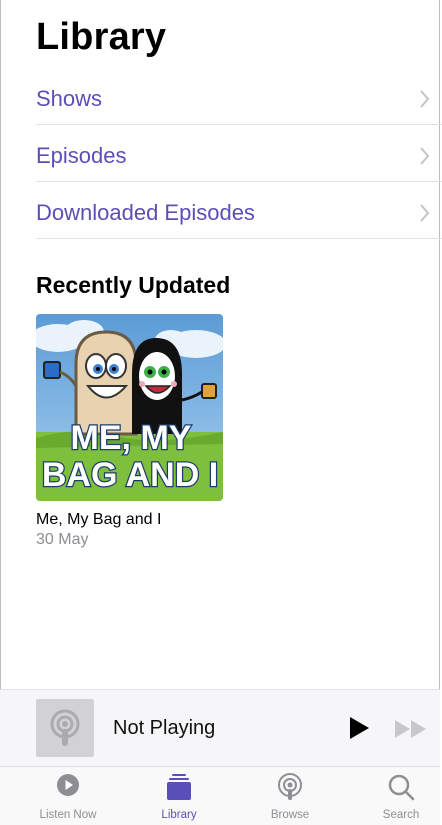 The width and height of the screenshot is (442, 825). I want to click on tab-label: Library, so click(179, 815).